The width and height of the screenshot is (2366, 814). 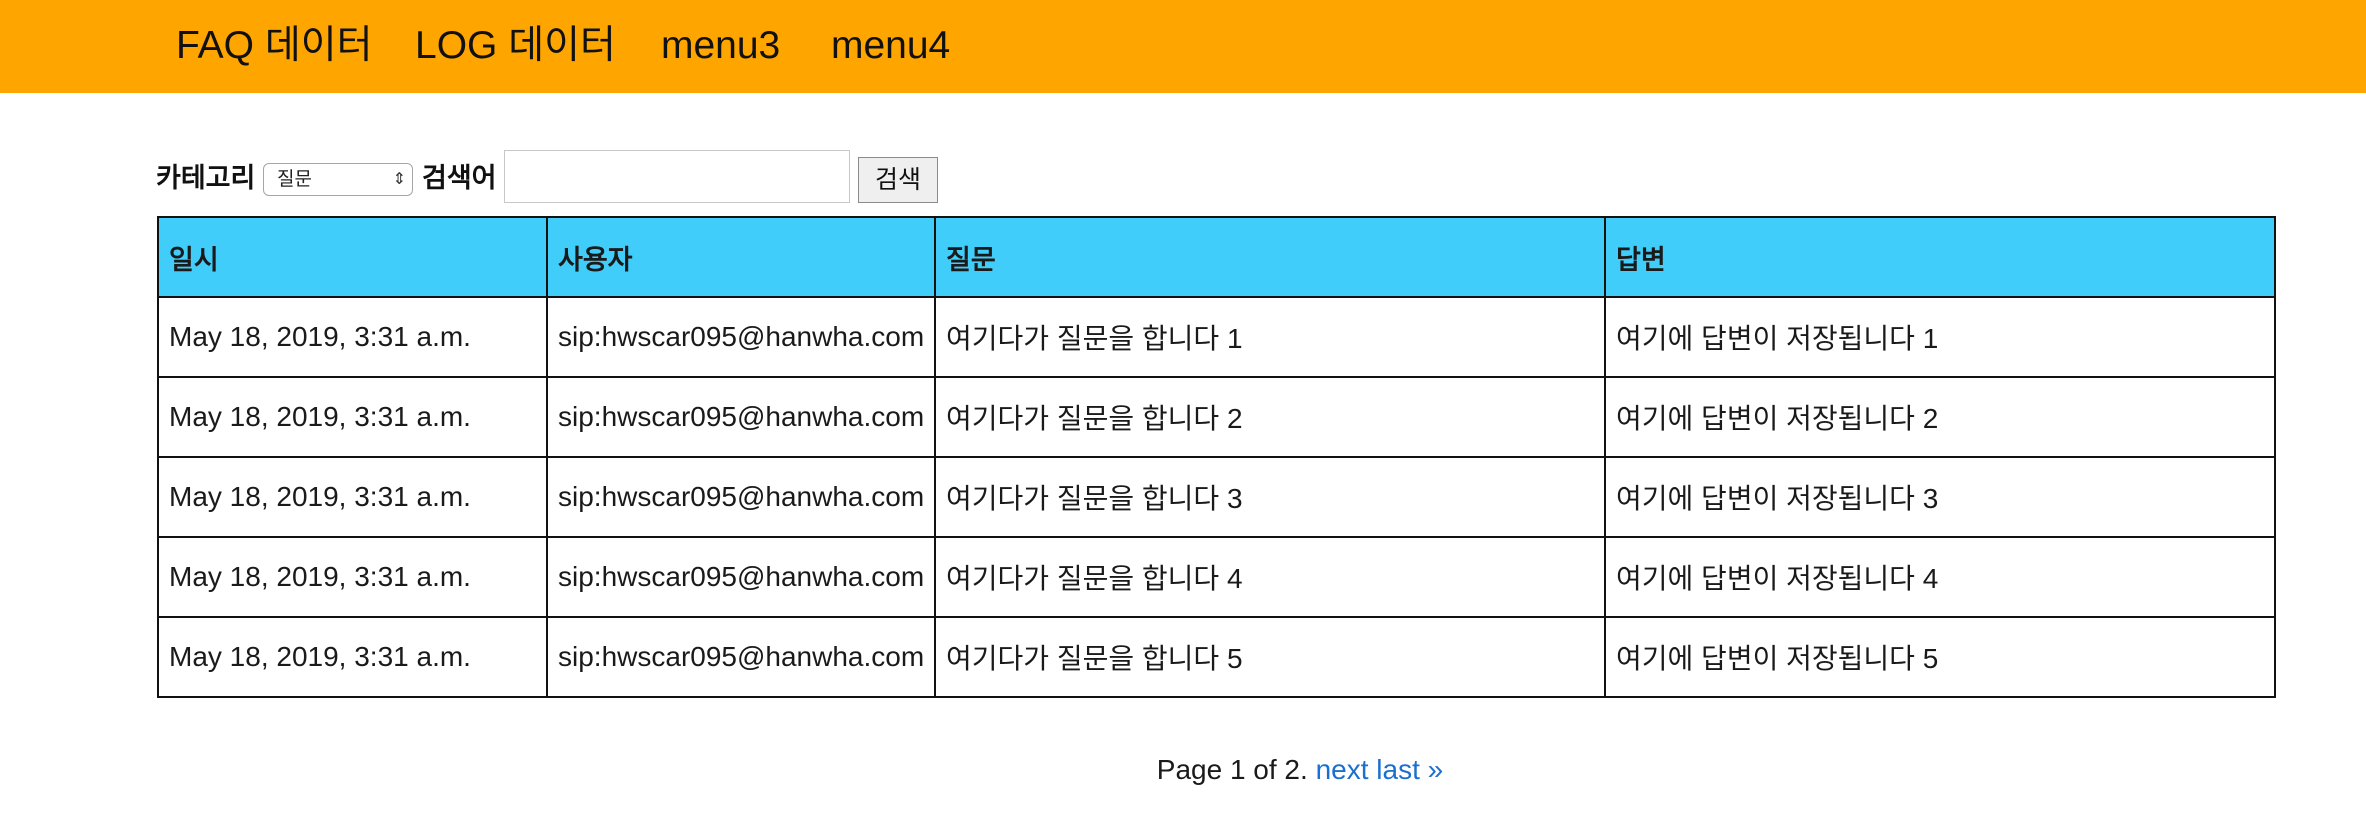 I want to click on keyword-input, so click(x=677, y=176).